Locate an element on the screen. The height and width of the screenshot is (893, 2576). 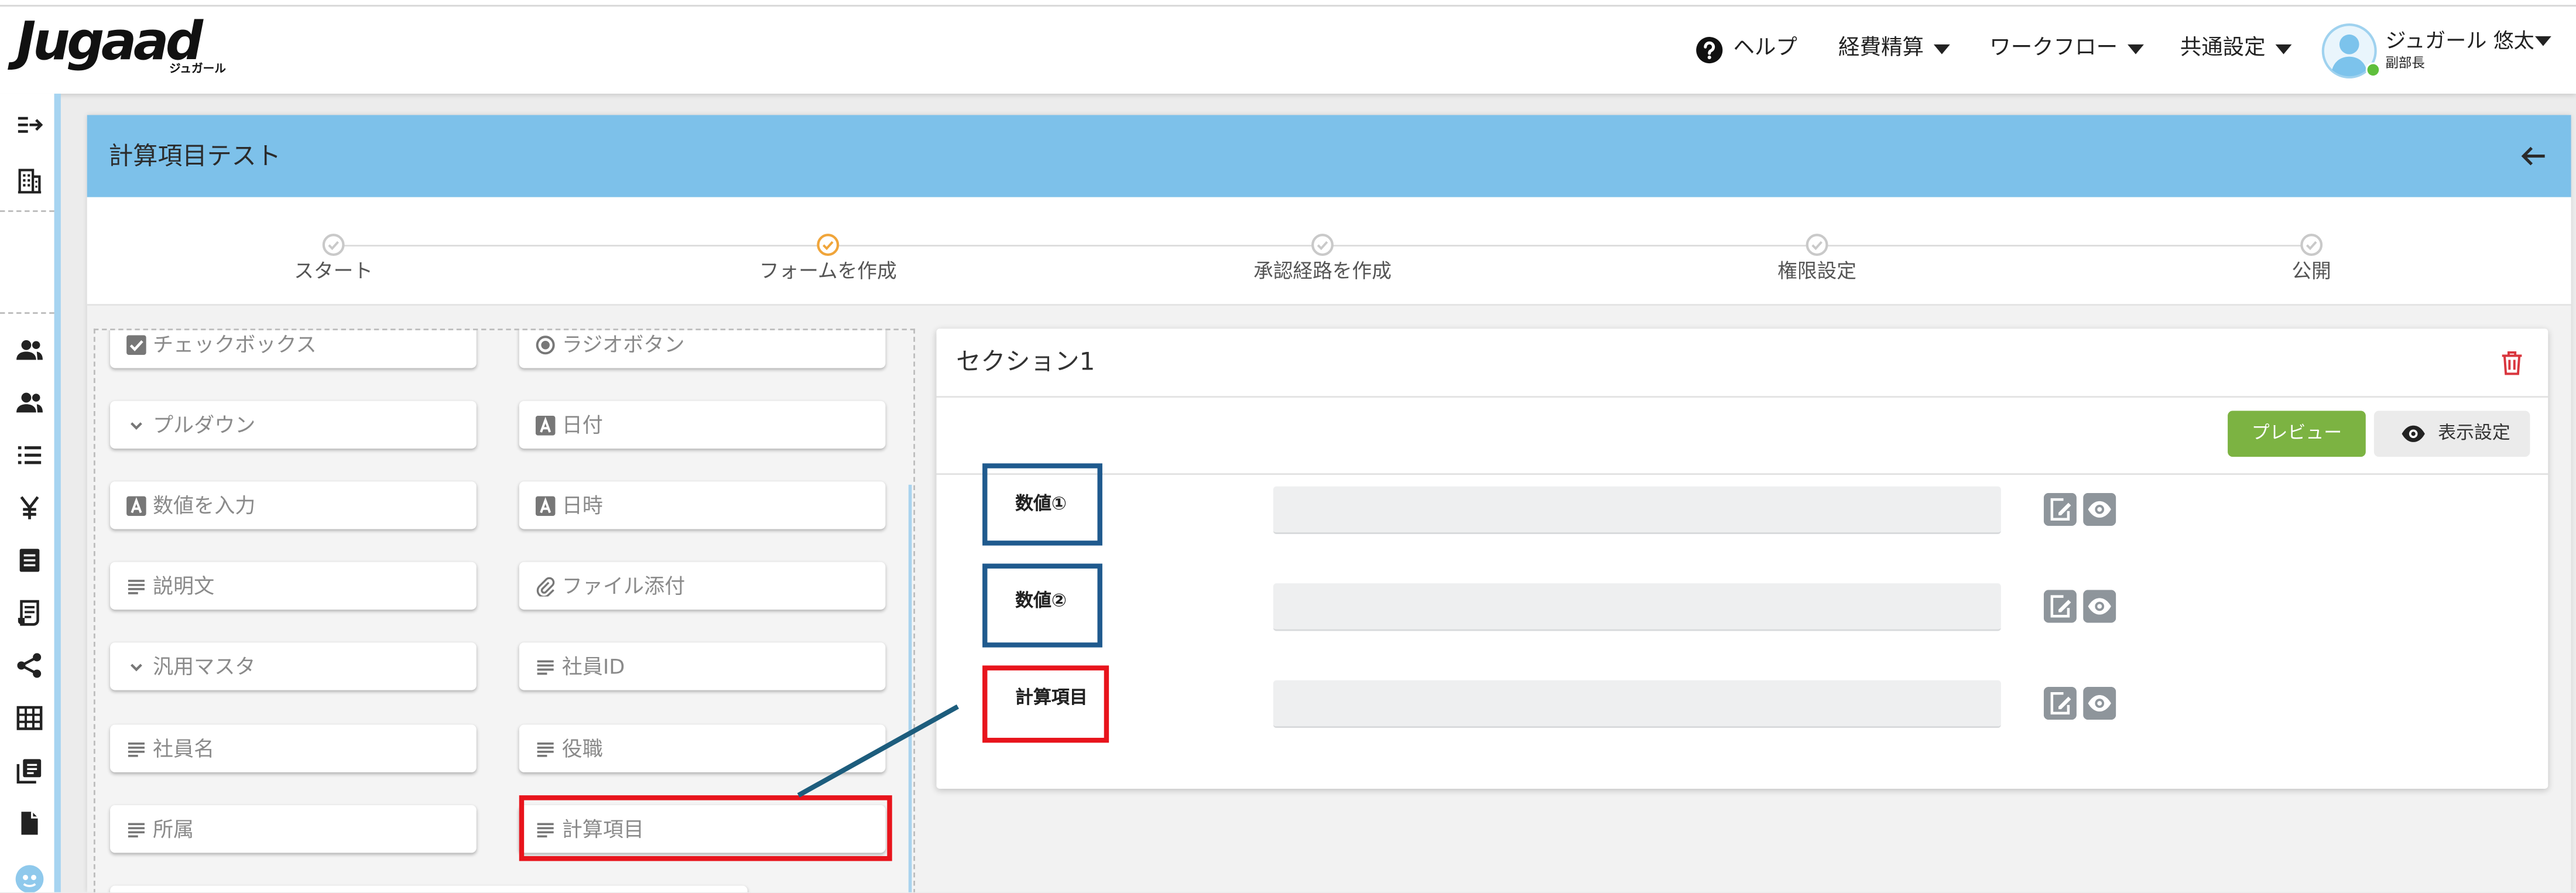
preview-button: プレビュー is located at coordinates (2297, 433).